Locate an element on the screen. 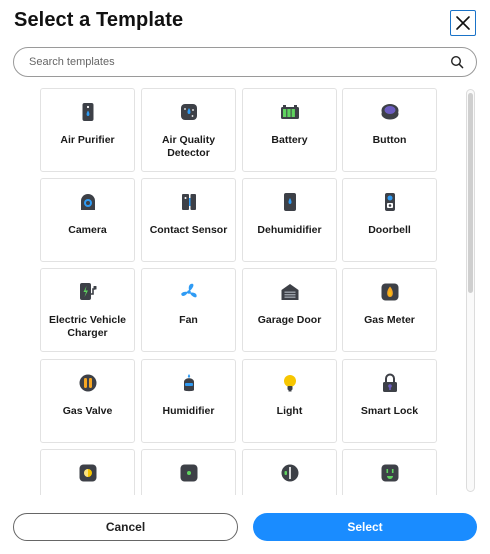  template-grid-scrollbar is located at coordinates (470, 290).